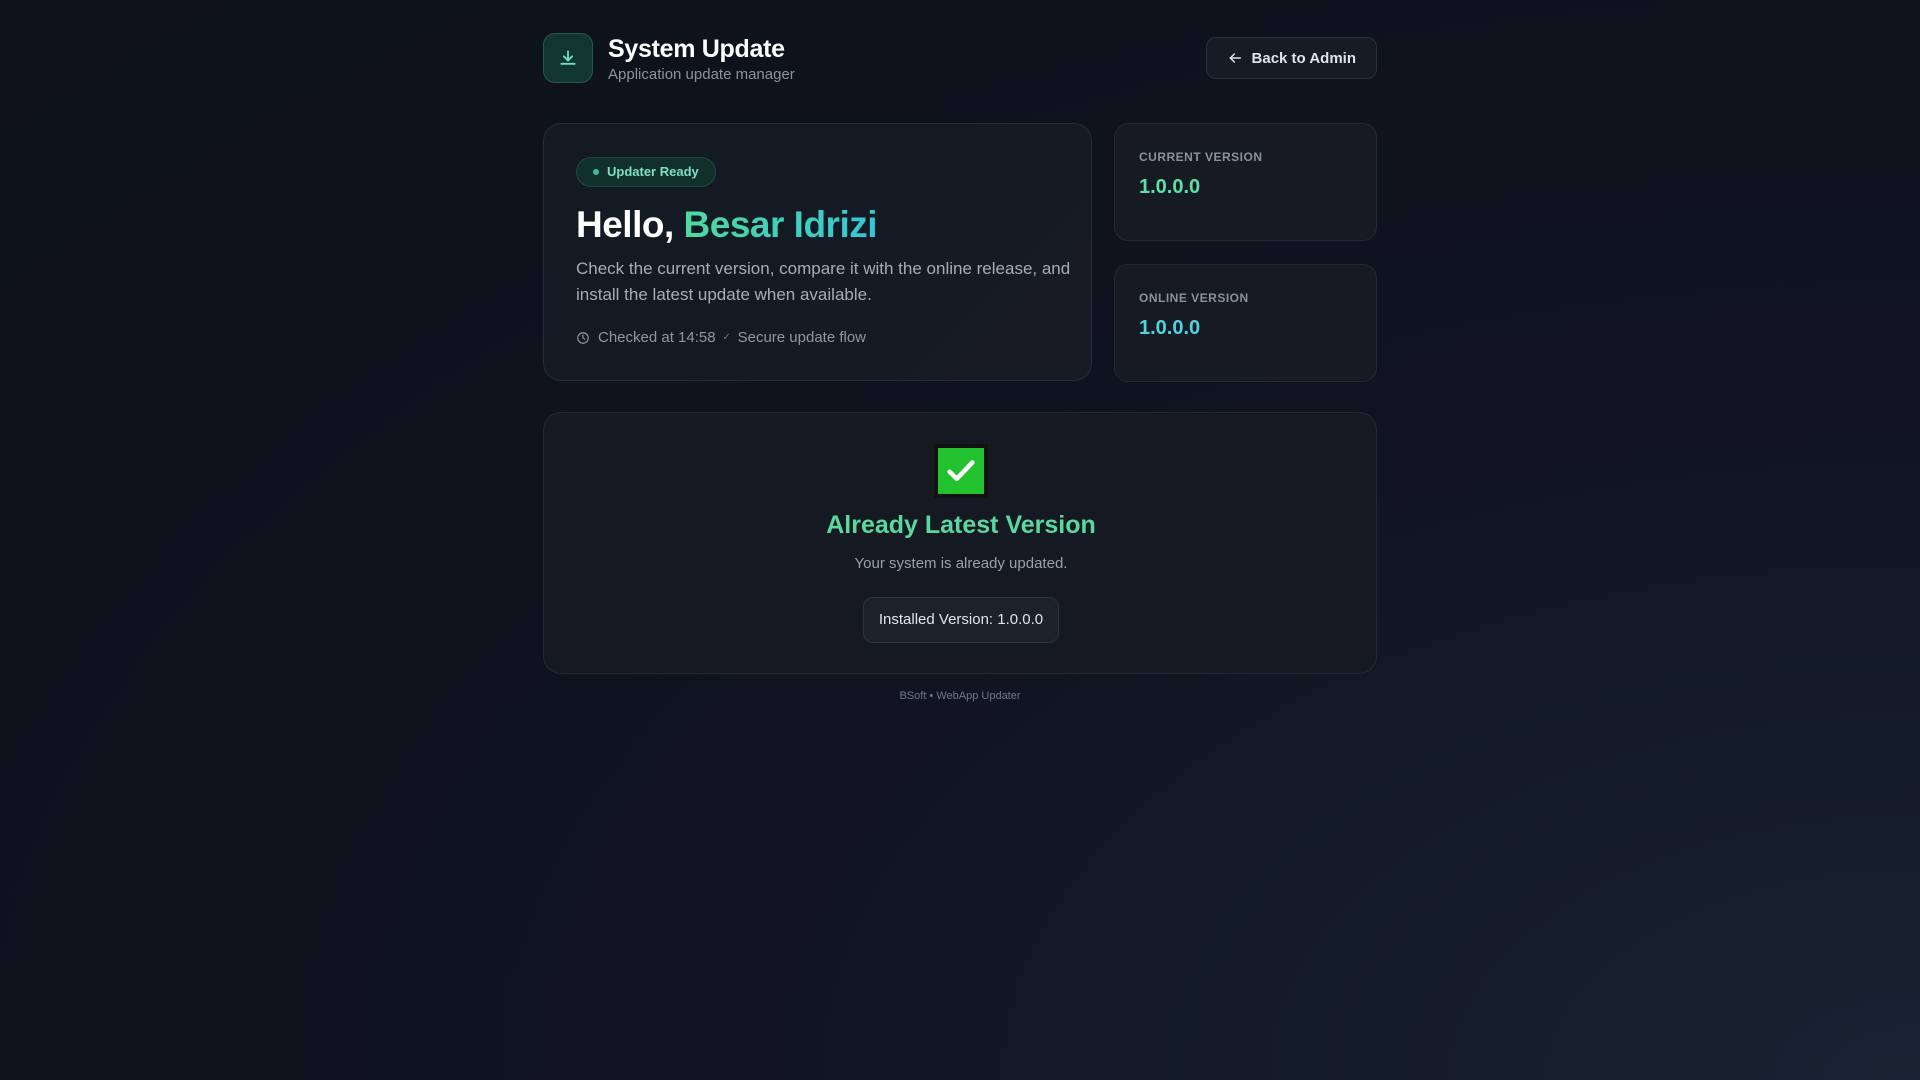  What do you see at coordinates (596, 172) in the screenshot?
I see `status-dot` at bounding box center [596, 172].